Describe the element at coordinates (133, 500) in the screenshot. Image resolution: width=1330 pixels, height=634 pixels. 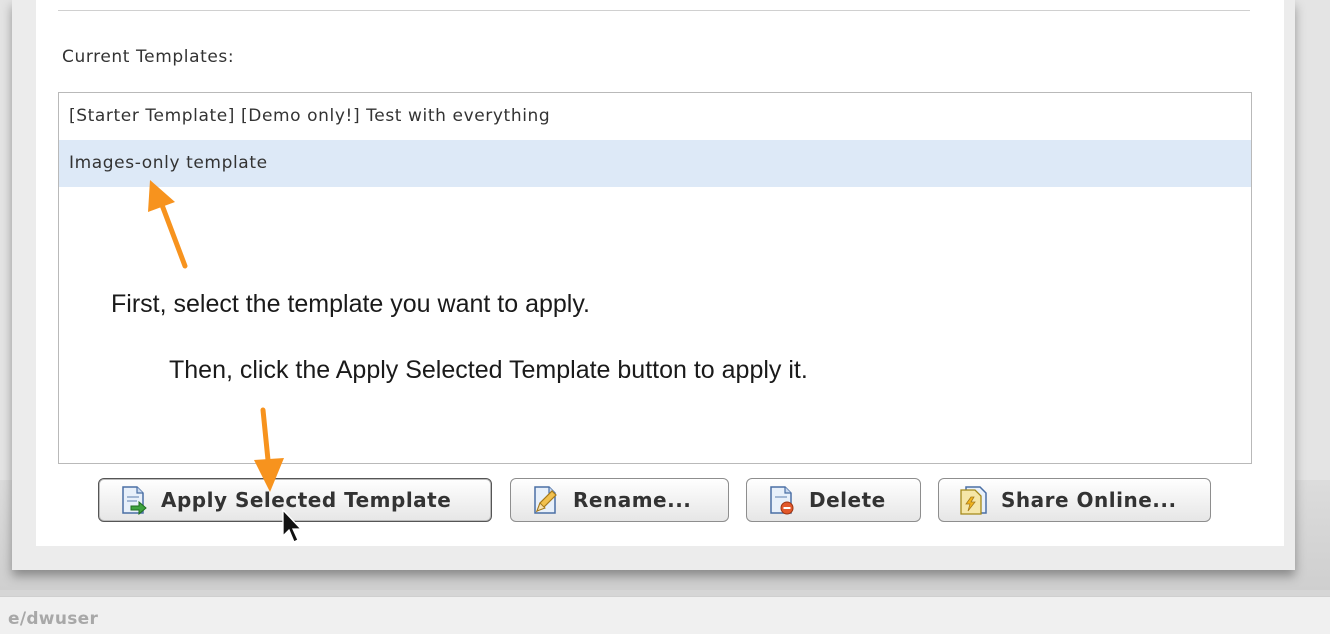
I see `document-apply-icon` at that location.